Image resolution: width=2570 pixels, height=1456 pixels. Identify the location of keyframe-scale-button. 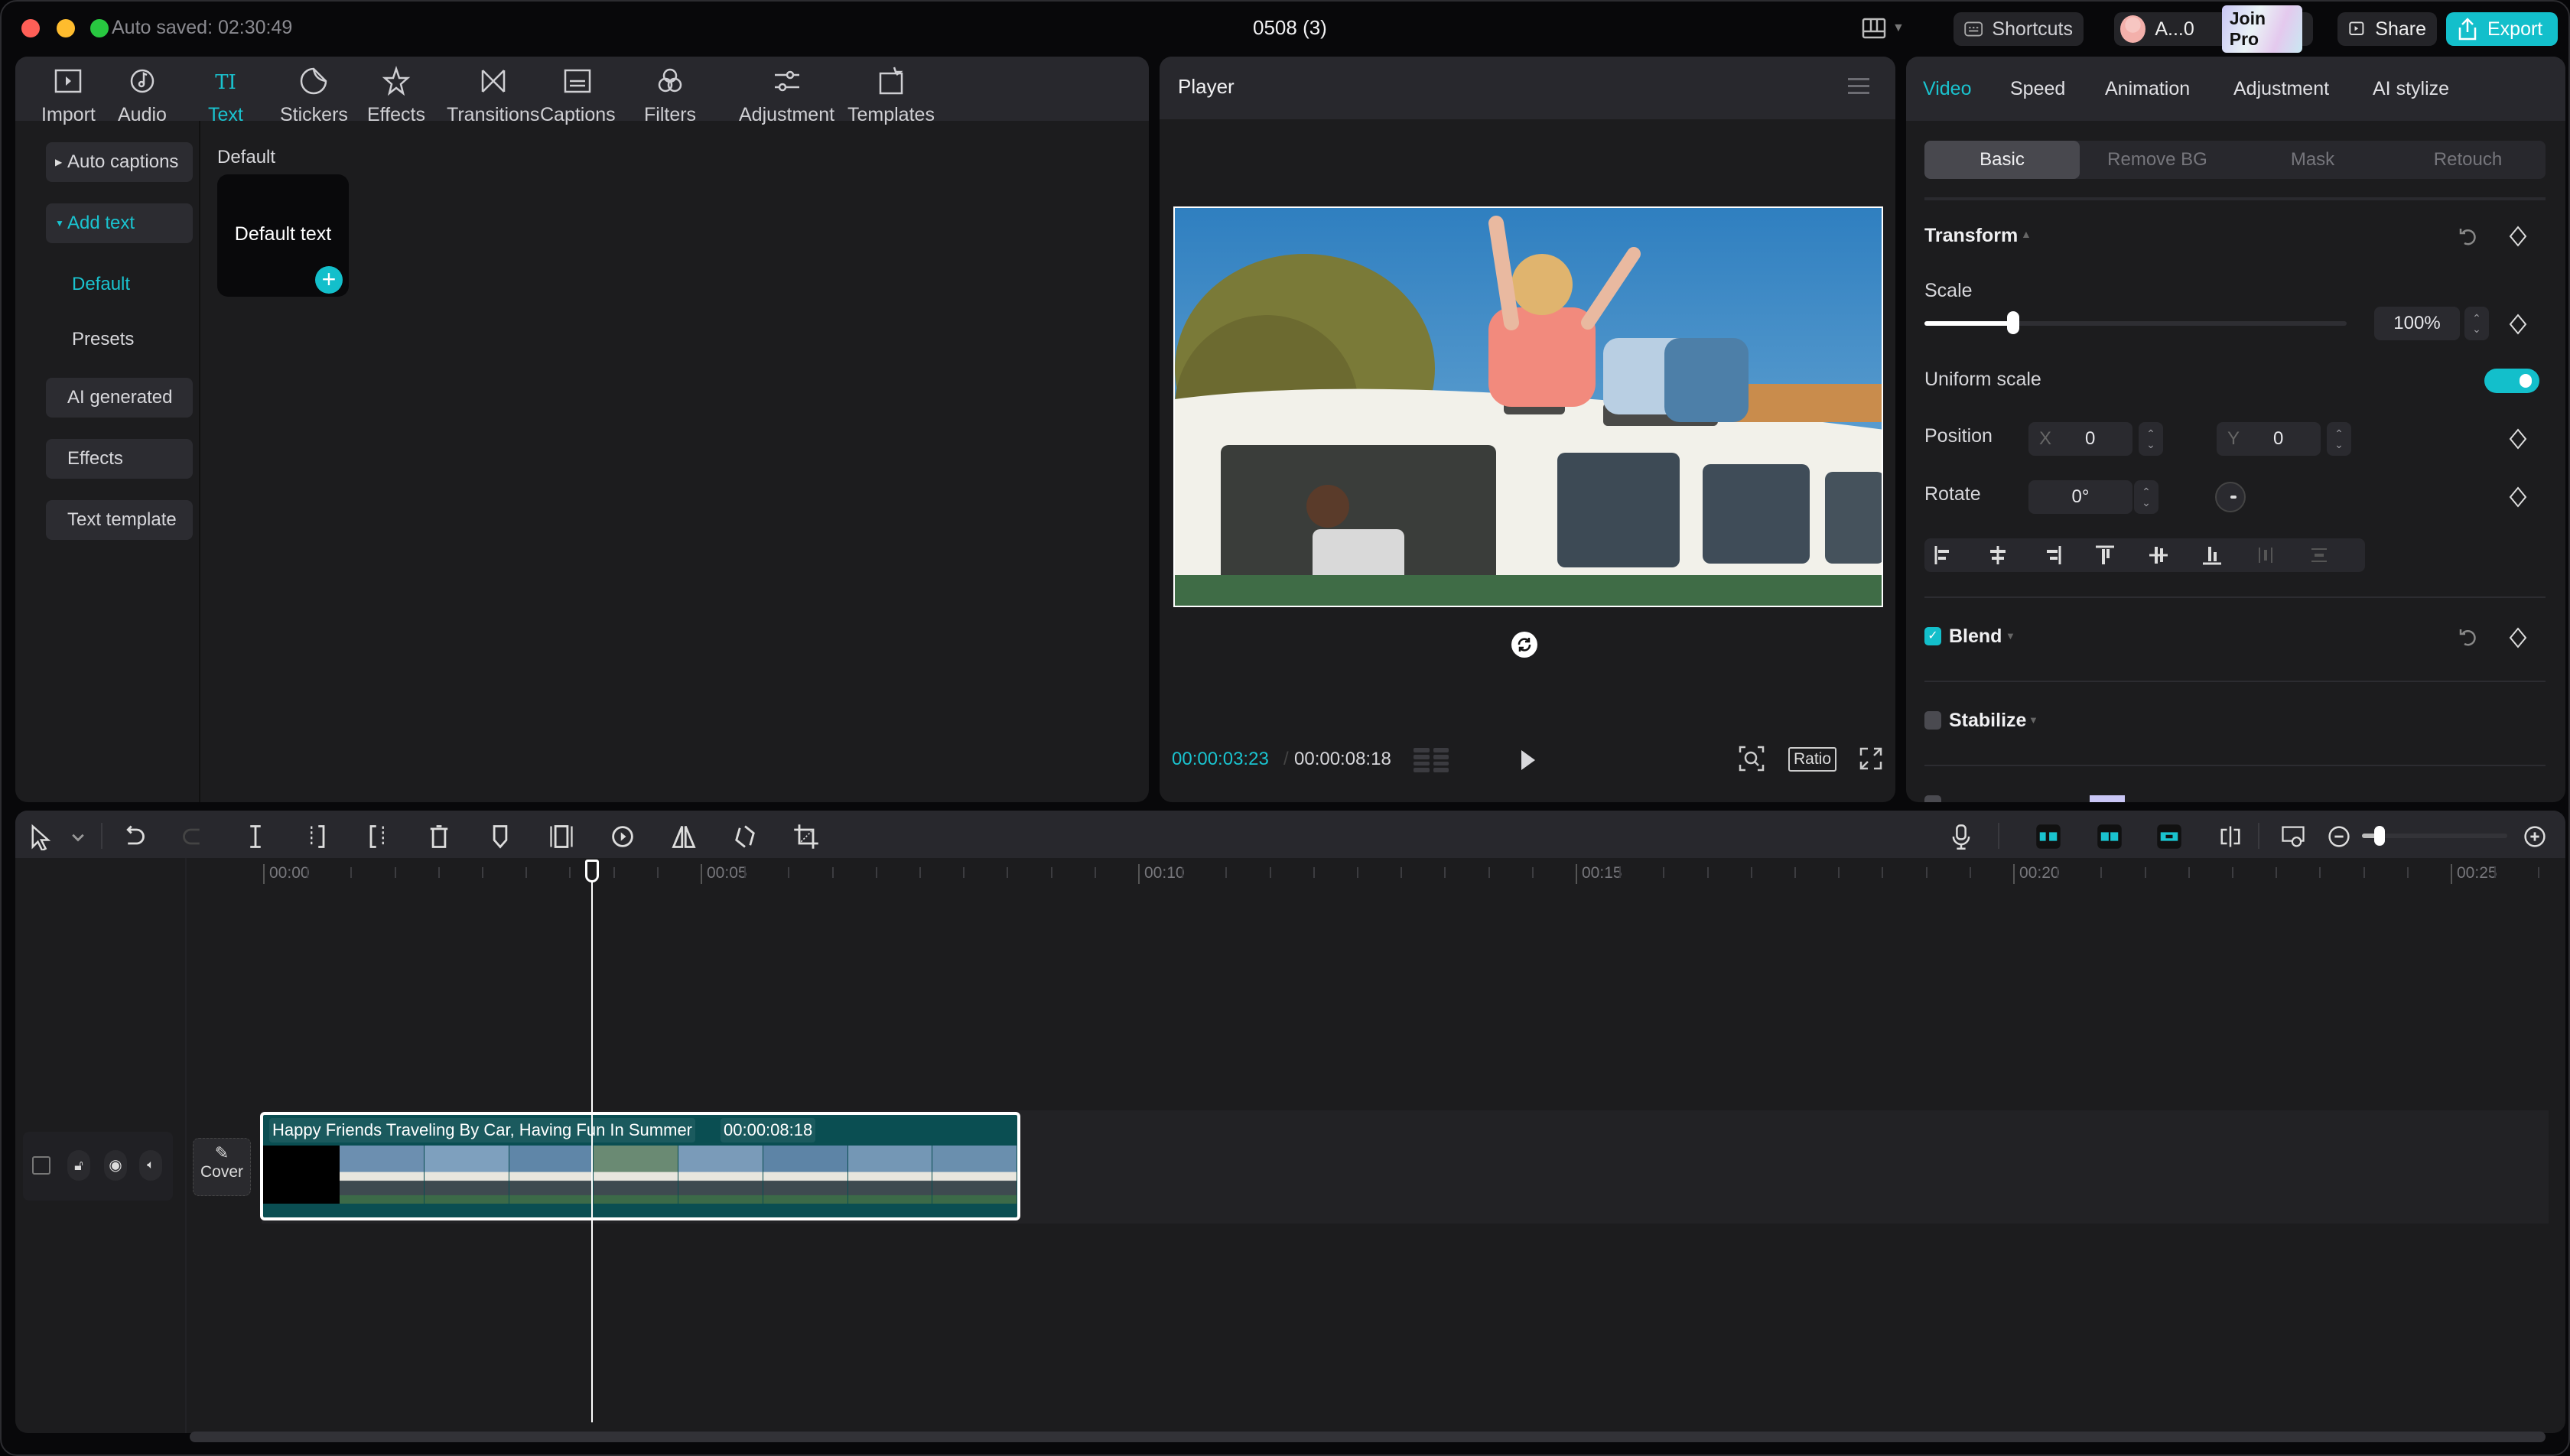
(2518, 324).